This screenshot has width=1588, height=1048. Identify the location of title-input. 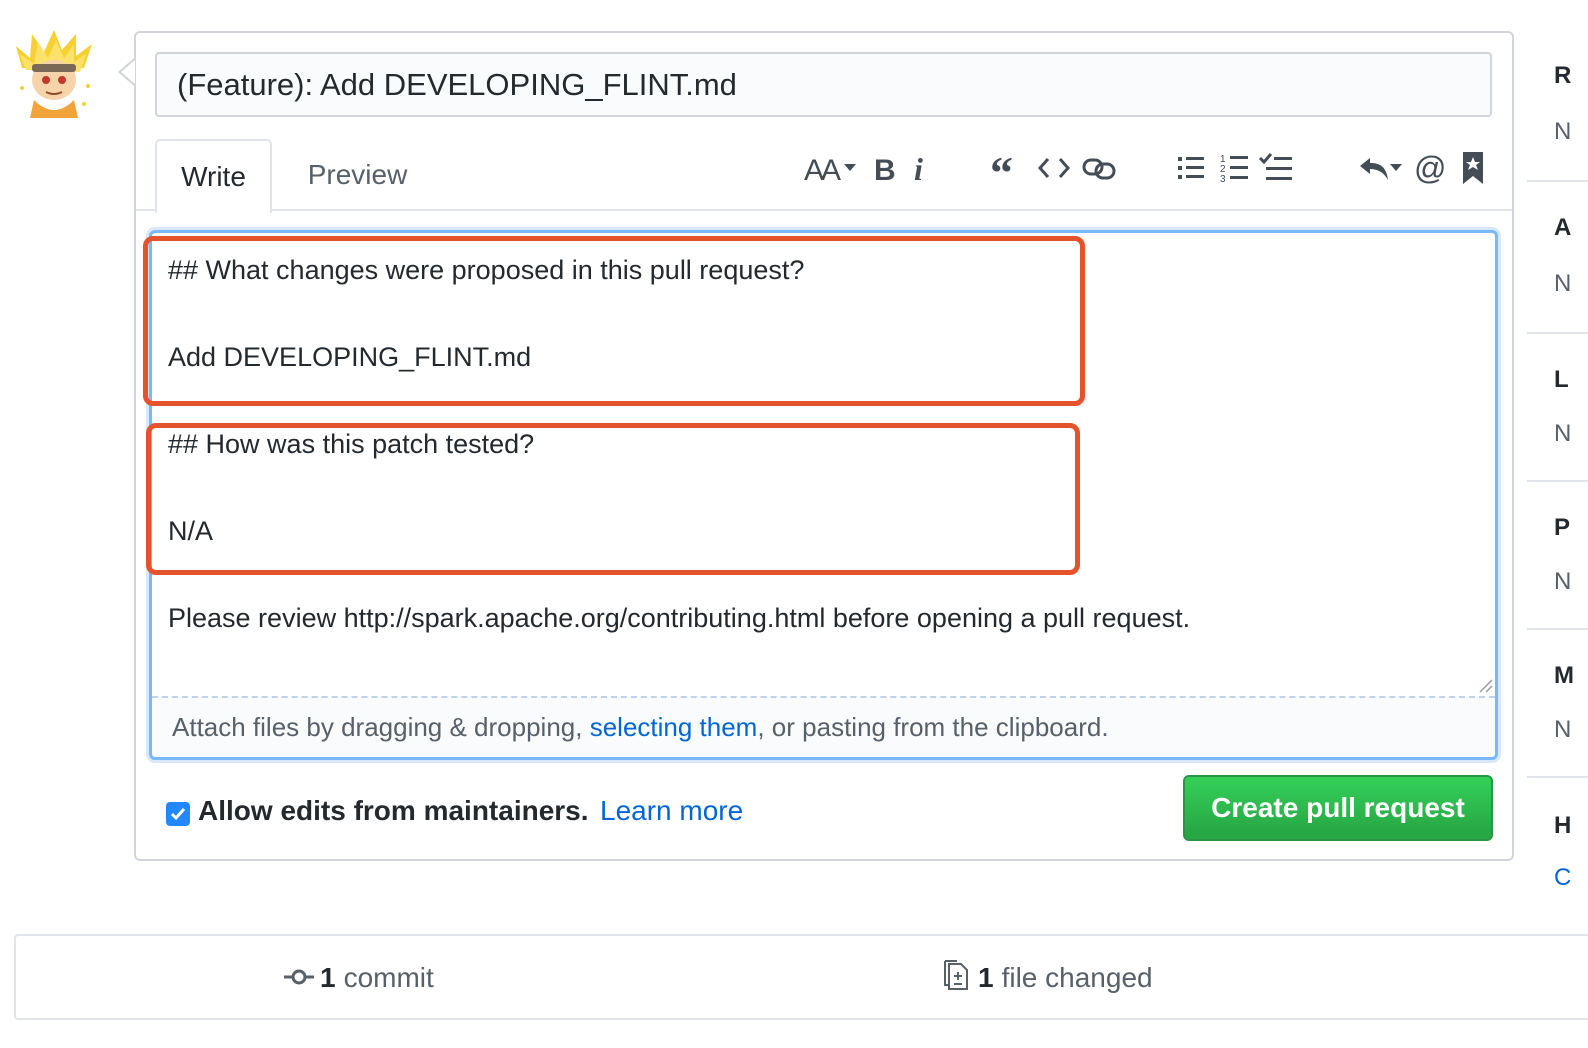
(823, 84).